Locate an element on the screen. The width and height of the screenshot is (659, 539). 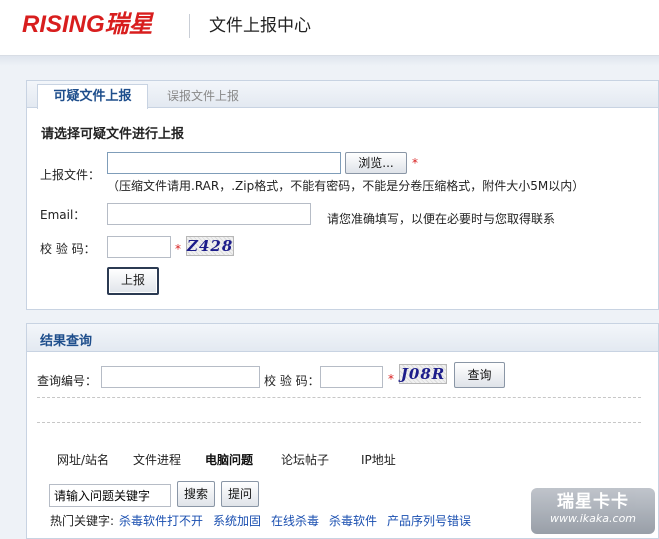
file-path-input is located at coordinates (224, 163).